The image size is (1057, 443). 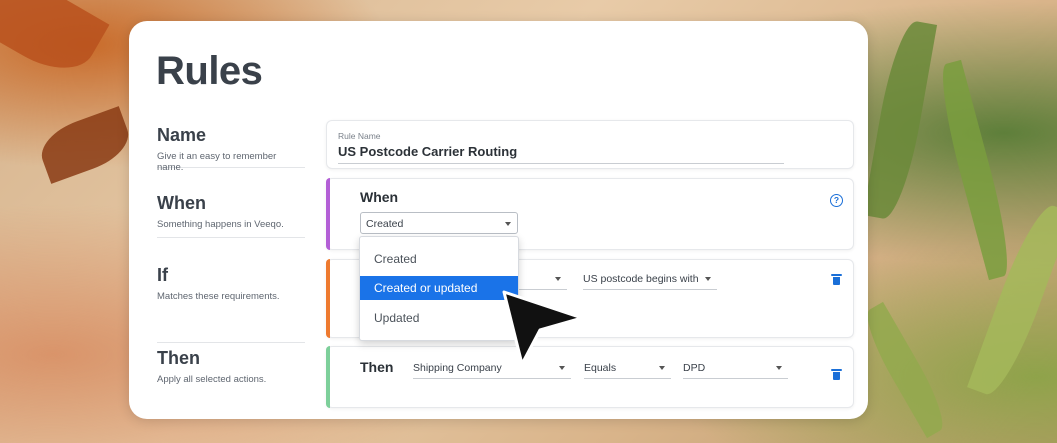 I want to click on section-then-subtitle: Apply all selected actions., so click(x=212, y=379).